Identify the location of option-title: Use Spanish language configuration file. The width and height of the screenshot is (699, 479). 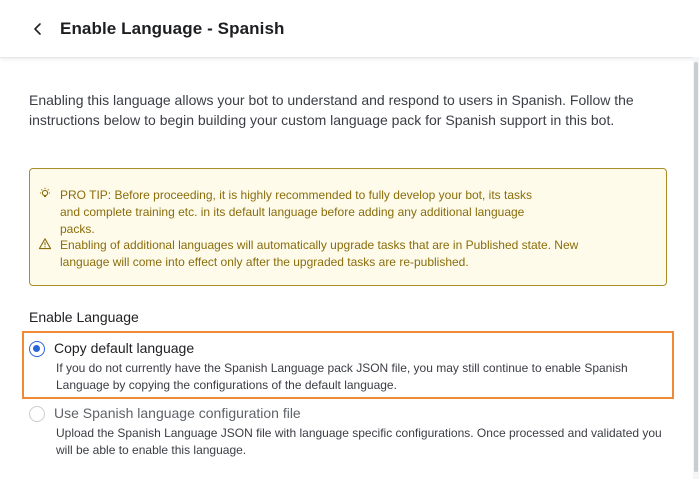
(177, 413).